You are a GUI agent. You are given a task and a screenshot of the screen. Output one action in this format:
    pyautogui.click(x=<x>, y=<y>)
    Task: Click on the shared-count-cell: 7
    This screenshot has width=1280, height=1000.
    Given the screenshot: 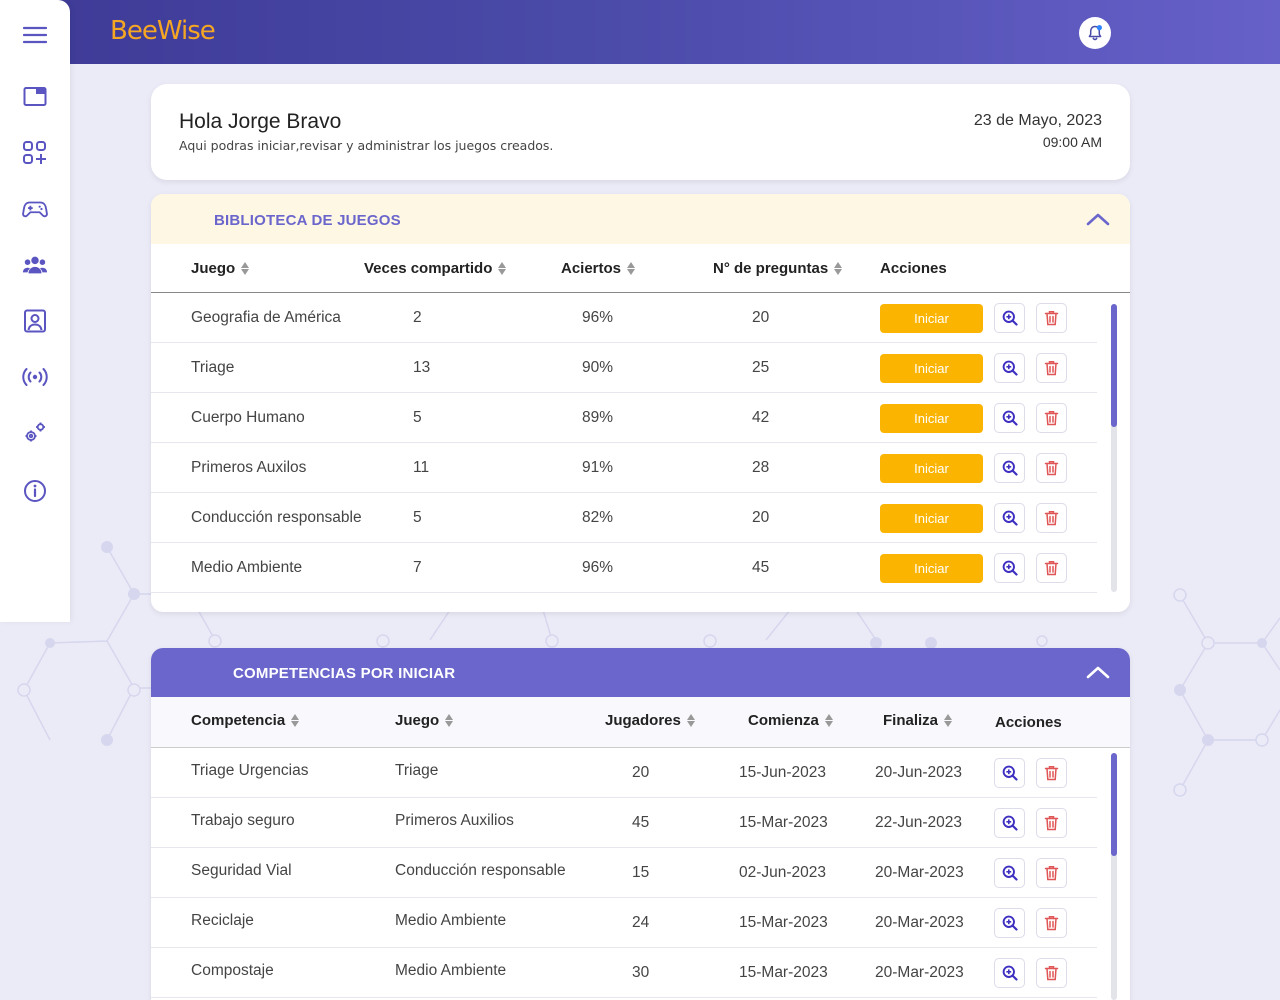 What is the action you would take?
    pyautogui.click(x=417, y=567)
    